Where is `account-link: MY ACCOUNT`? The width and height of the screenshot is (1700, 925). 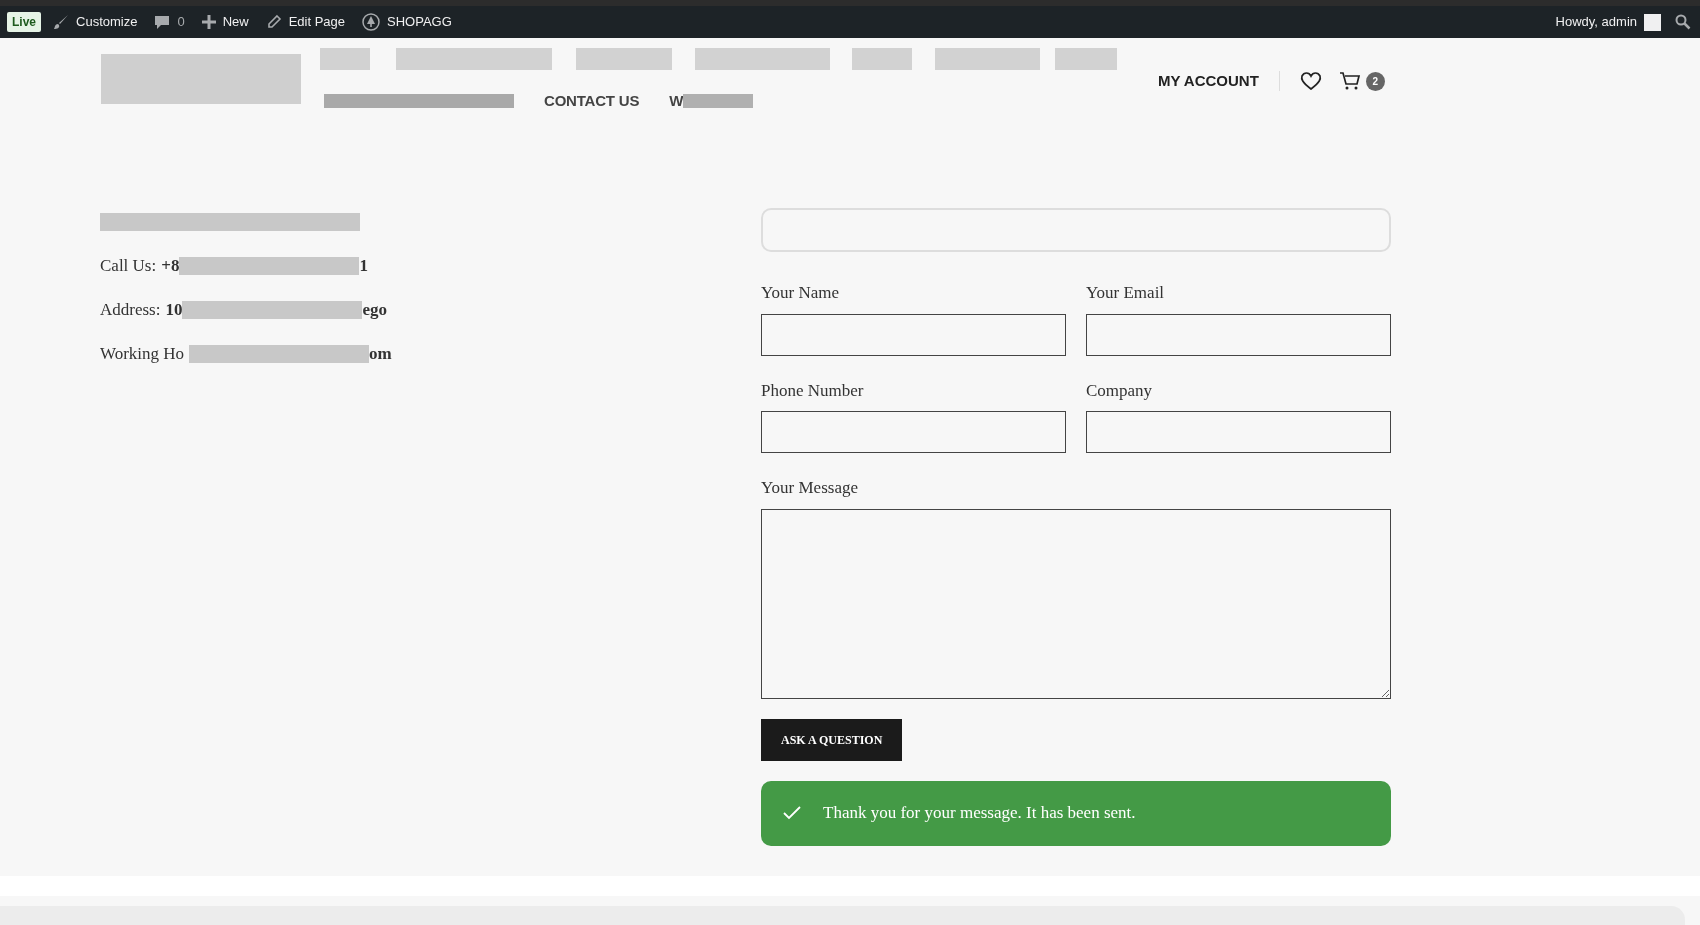
account-link: MY ACCOUNT is located at coordinates (1208, 81).